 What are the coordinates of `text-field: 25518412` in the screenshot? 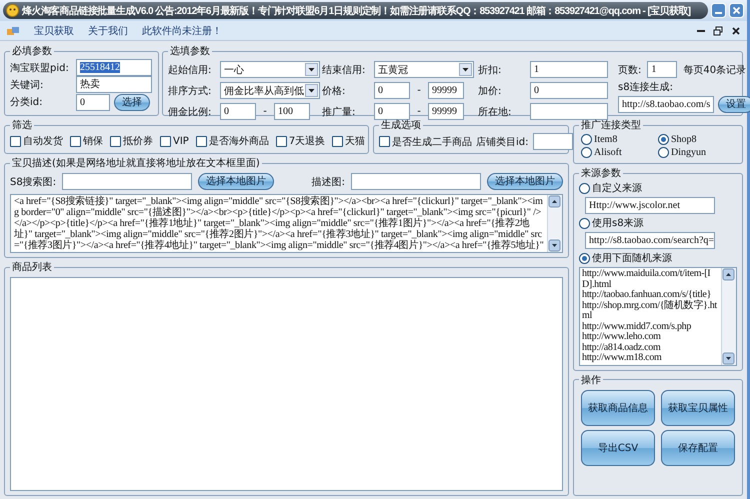 It's located at (114, 67).